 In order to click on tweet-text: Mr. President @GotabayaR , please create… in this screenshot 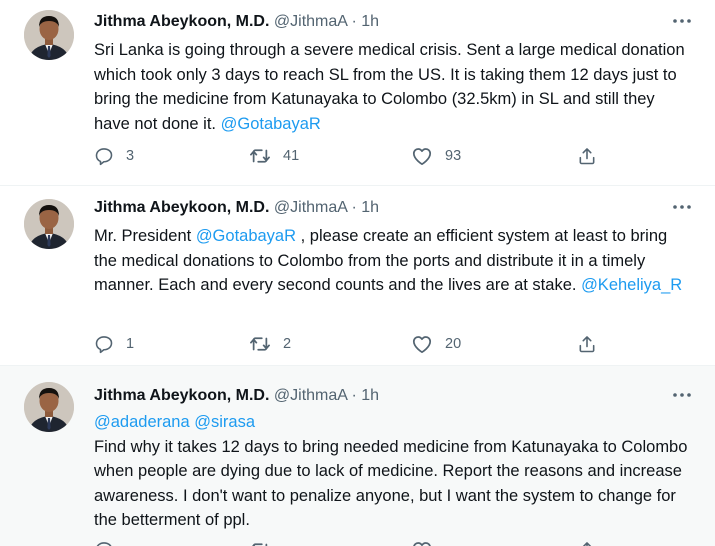, I will do `click(394, 261)`.